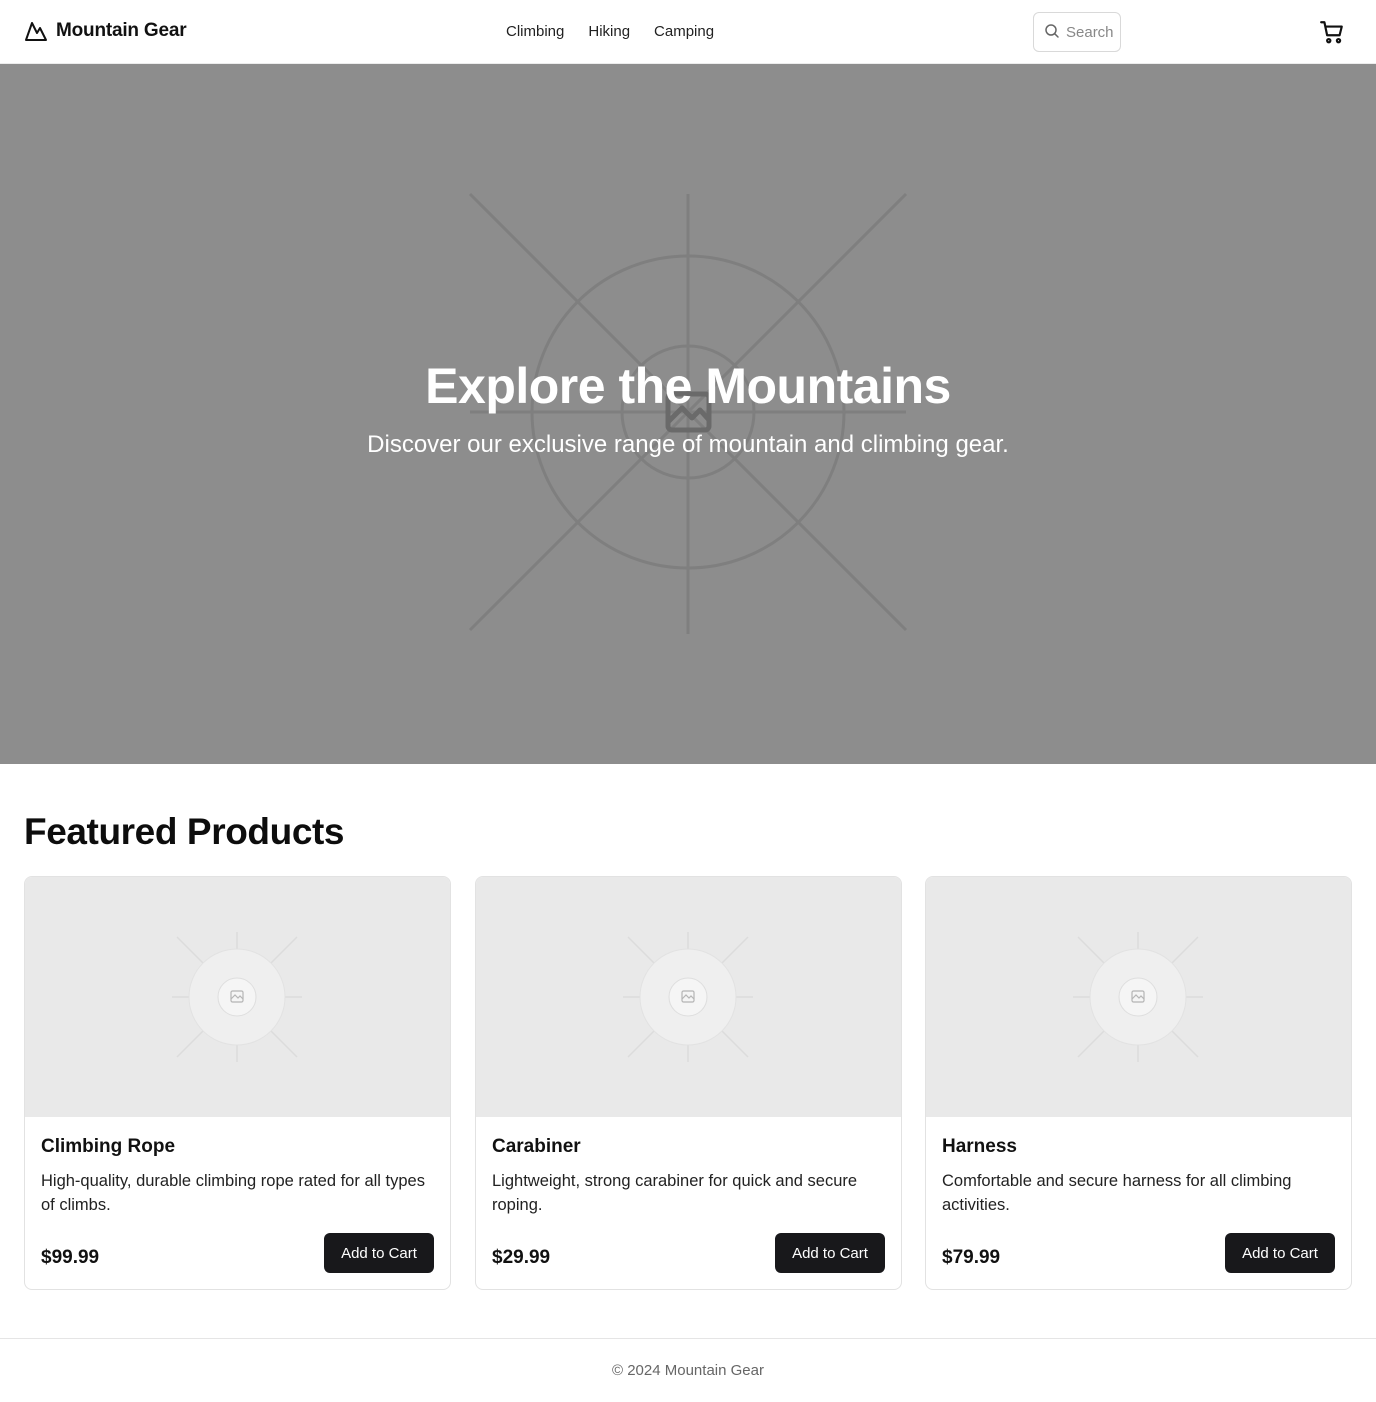  I want to click on product-name: Harness, so click(979, 1146).